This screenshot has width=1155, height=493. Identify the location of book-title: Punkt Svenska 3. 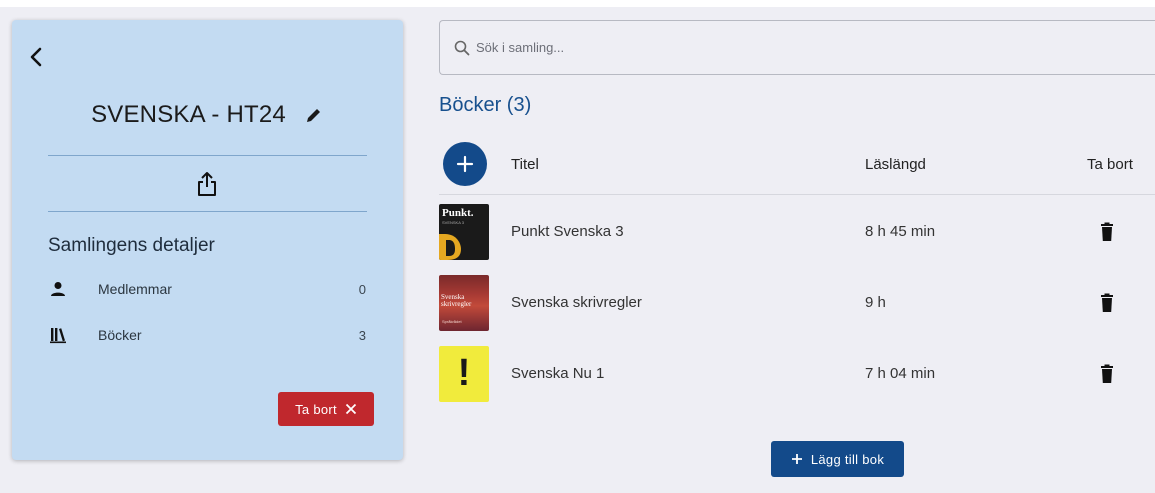
(567, 231).